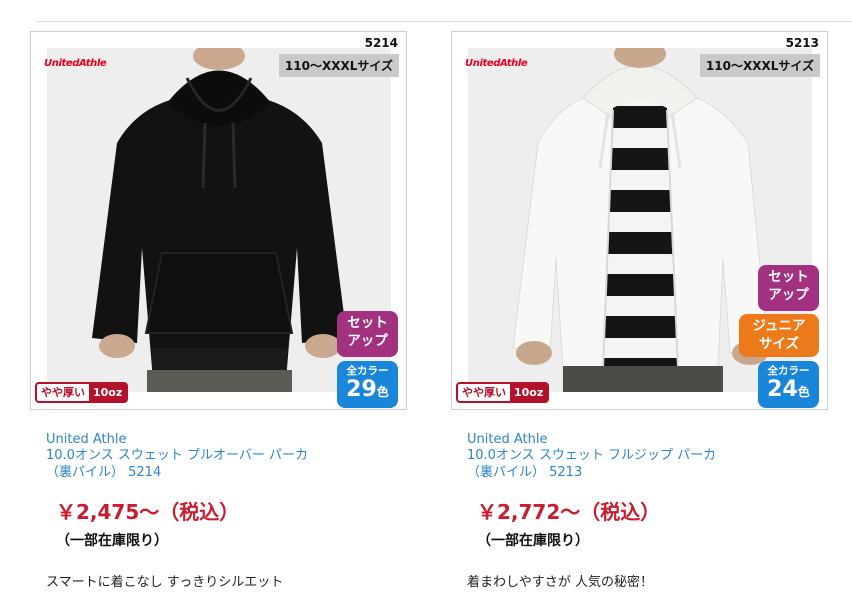  I want to click on all-colors-badge: 全カラー 29色, so click(367, 384).